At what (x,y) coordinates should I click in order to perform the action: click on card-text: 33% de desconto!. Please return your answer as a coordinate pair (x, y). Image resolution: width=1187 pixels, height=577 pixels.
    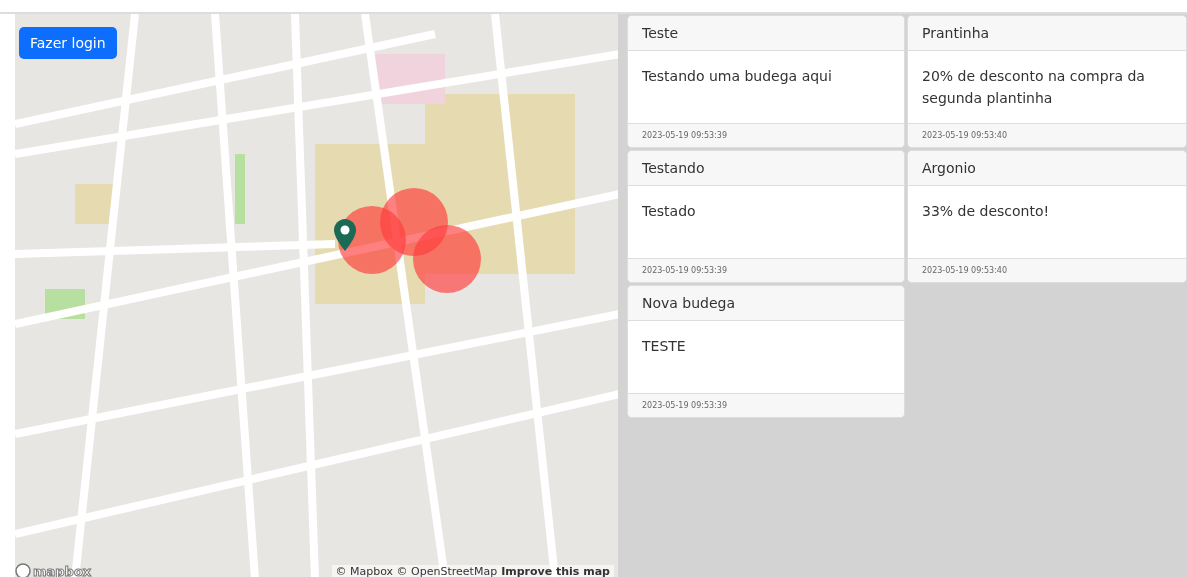
    Looking at the image, I should click on (986, 211).